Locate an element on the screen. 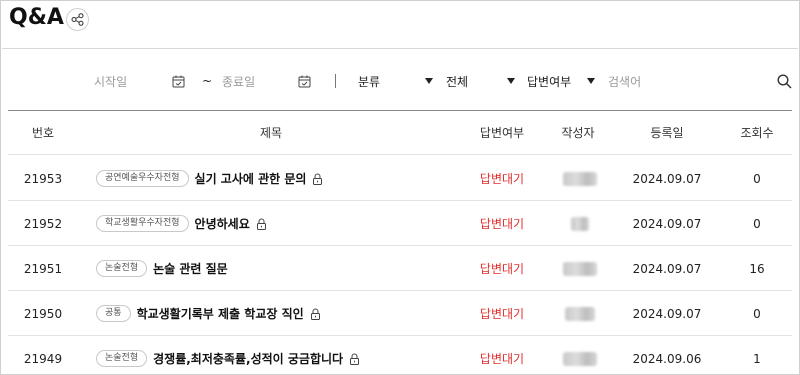  view-count: 1 is located at coordinates (757, 358).